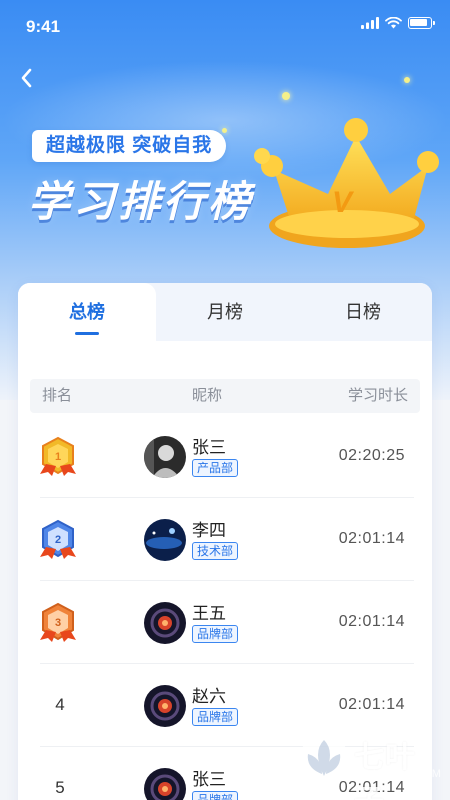 The width and height of the screenshot is (450, 800). Describe the element at coordinates (87, 333) in the screenshot. I see `tab-active-indicator` at that location.